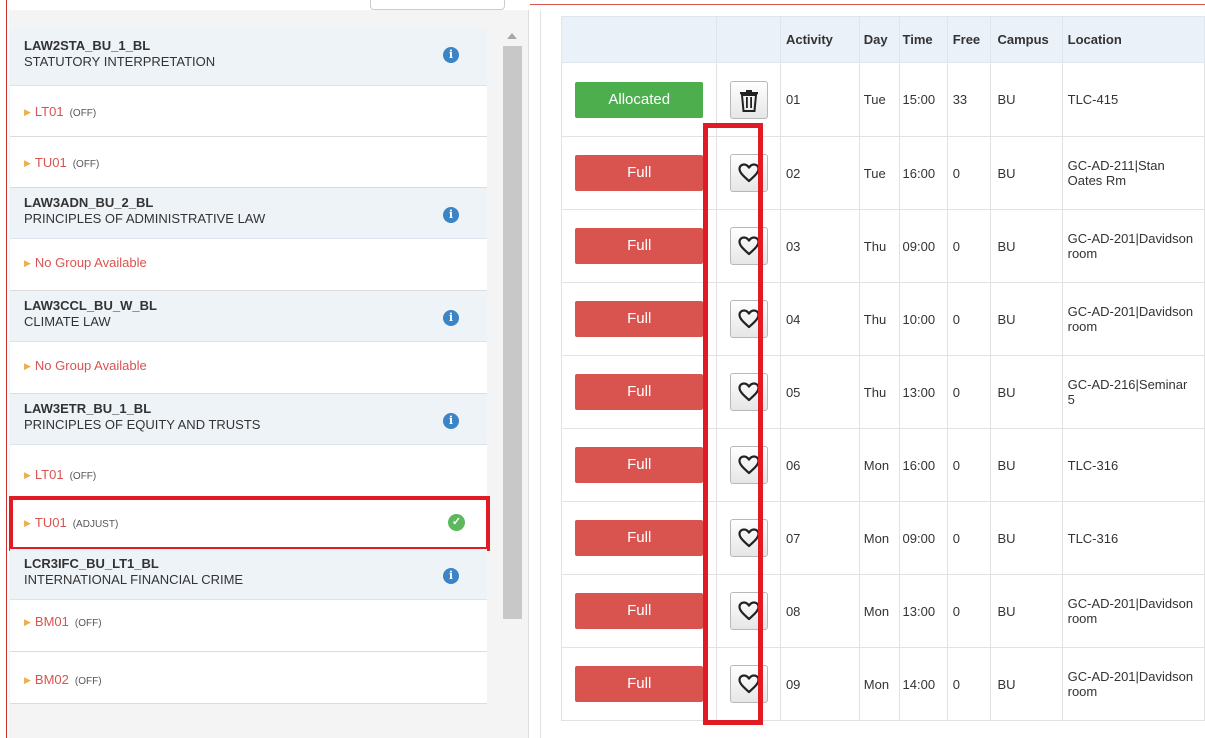 Image resolution: width=1205 pixels, height=738 pixels. What do you see at coordinates (1133, 465) in the screenshot?
I see `location-cell: TLC-316` at bounding box center [1133, 465].